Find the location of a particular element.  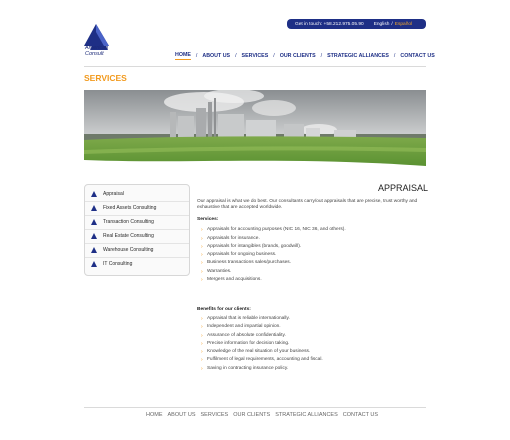

logo-name-line2: Consult is located at coordinates (94, 53).